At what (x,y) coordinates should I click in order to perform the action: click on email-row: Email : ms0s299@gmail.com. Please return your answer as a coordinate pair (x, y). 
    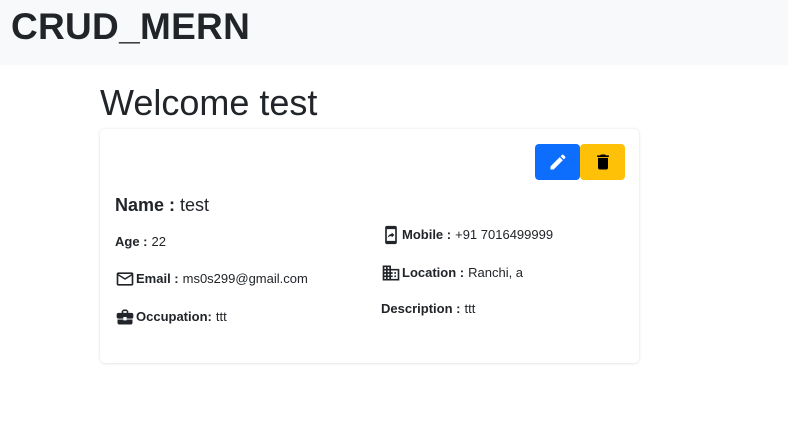
    Looking at the image, I should click on (211, 279).